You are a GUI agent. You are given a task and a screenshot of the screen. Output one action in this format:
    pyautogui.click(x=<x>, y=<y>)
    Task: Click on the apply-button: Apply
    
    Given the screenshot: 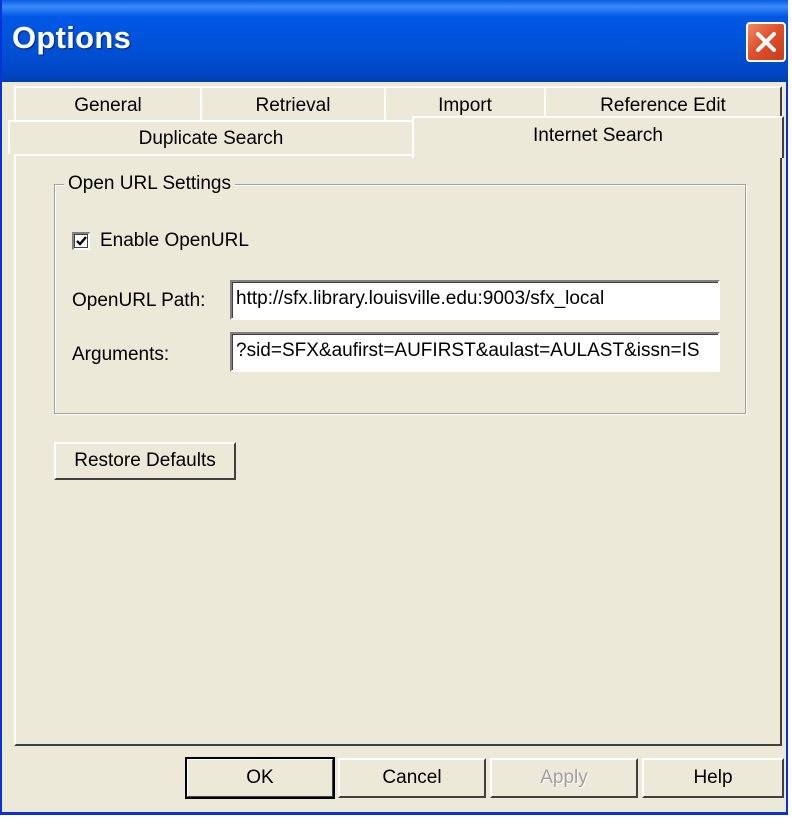 What is the action you would take?
    pyautogui.click(x=564, y=778)
    